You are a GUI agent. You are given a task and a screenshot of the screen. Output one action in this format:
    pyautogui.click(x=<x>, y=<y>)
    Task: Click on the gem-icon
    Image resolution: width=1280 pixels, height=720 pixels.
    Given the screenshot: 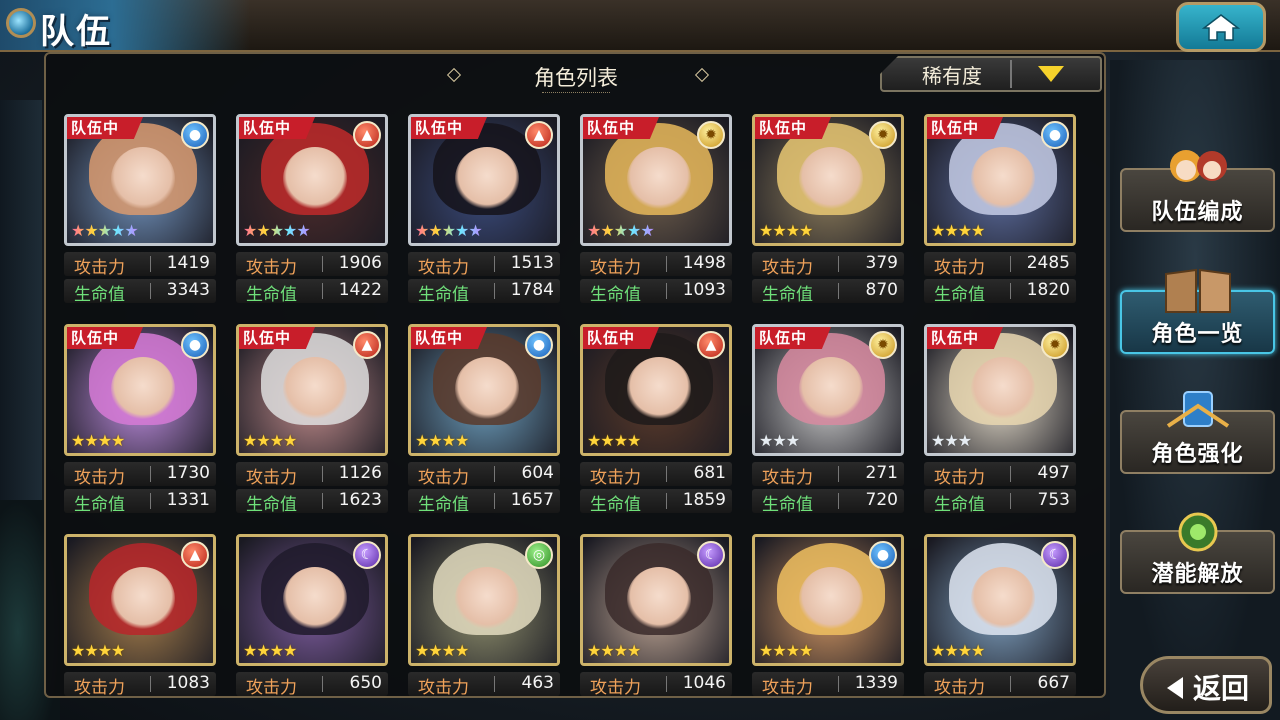 What is the action you would take?
    pyautogui.click(x=21, y=23)
    